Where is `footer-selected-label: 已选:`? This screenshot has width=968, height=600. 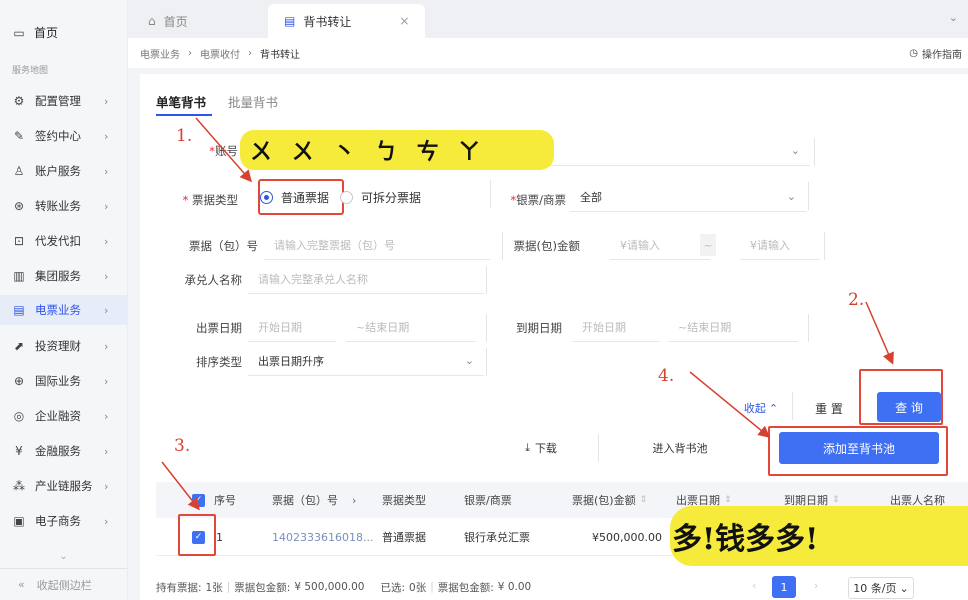 footer-selected-label: 已选: is located at coordinates (393, 587).